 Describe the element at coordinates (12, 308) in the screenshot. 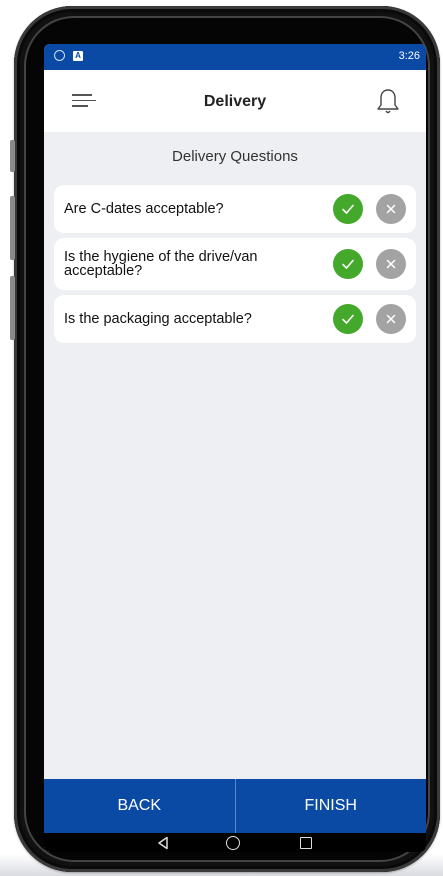

I see `phone-volume-down-button` at that location.